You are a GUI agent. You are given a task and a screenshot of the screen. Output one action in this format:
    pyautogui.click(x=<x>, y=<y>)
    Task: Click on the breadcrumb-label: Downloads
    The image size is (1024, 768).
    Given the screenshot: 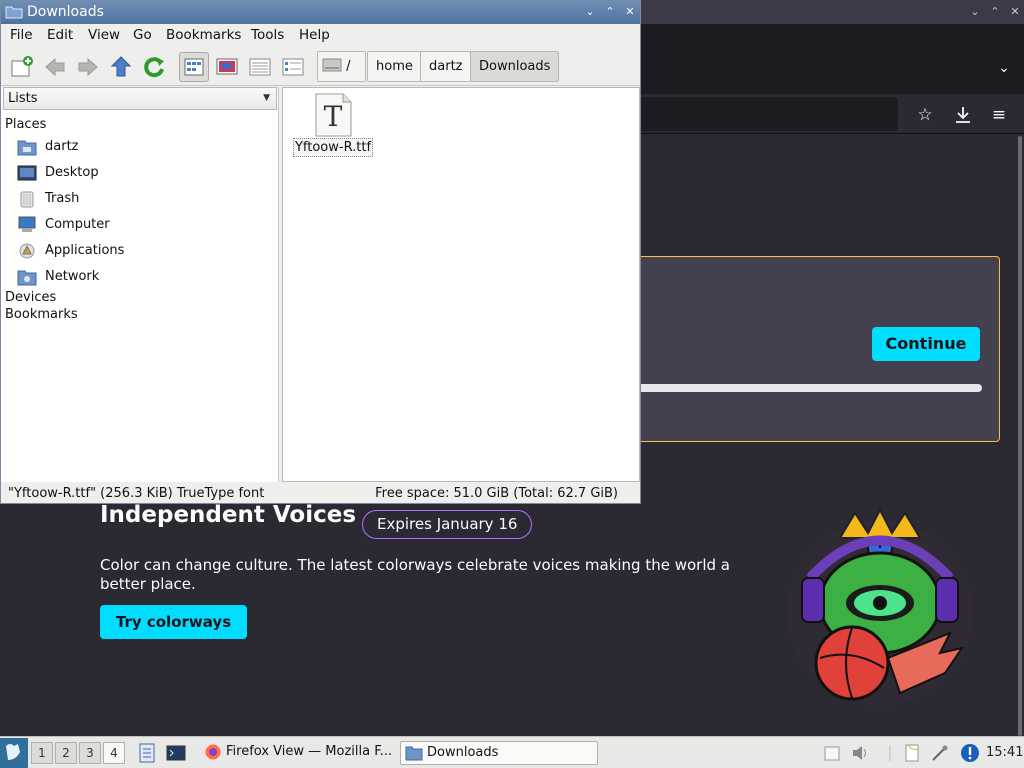 What is the action you would take?
    pyautogui.click(x=515, y=66)
    